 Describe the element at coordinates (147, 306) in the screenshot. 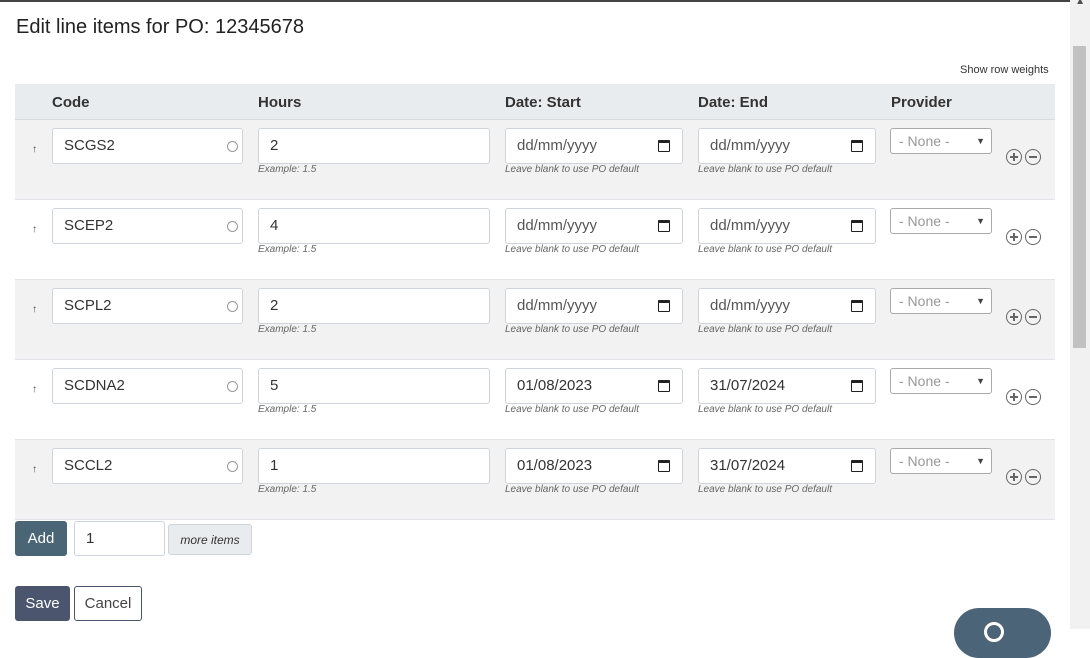

I see `code-input: SCPL2` at that location.